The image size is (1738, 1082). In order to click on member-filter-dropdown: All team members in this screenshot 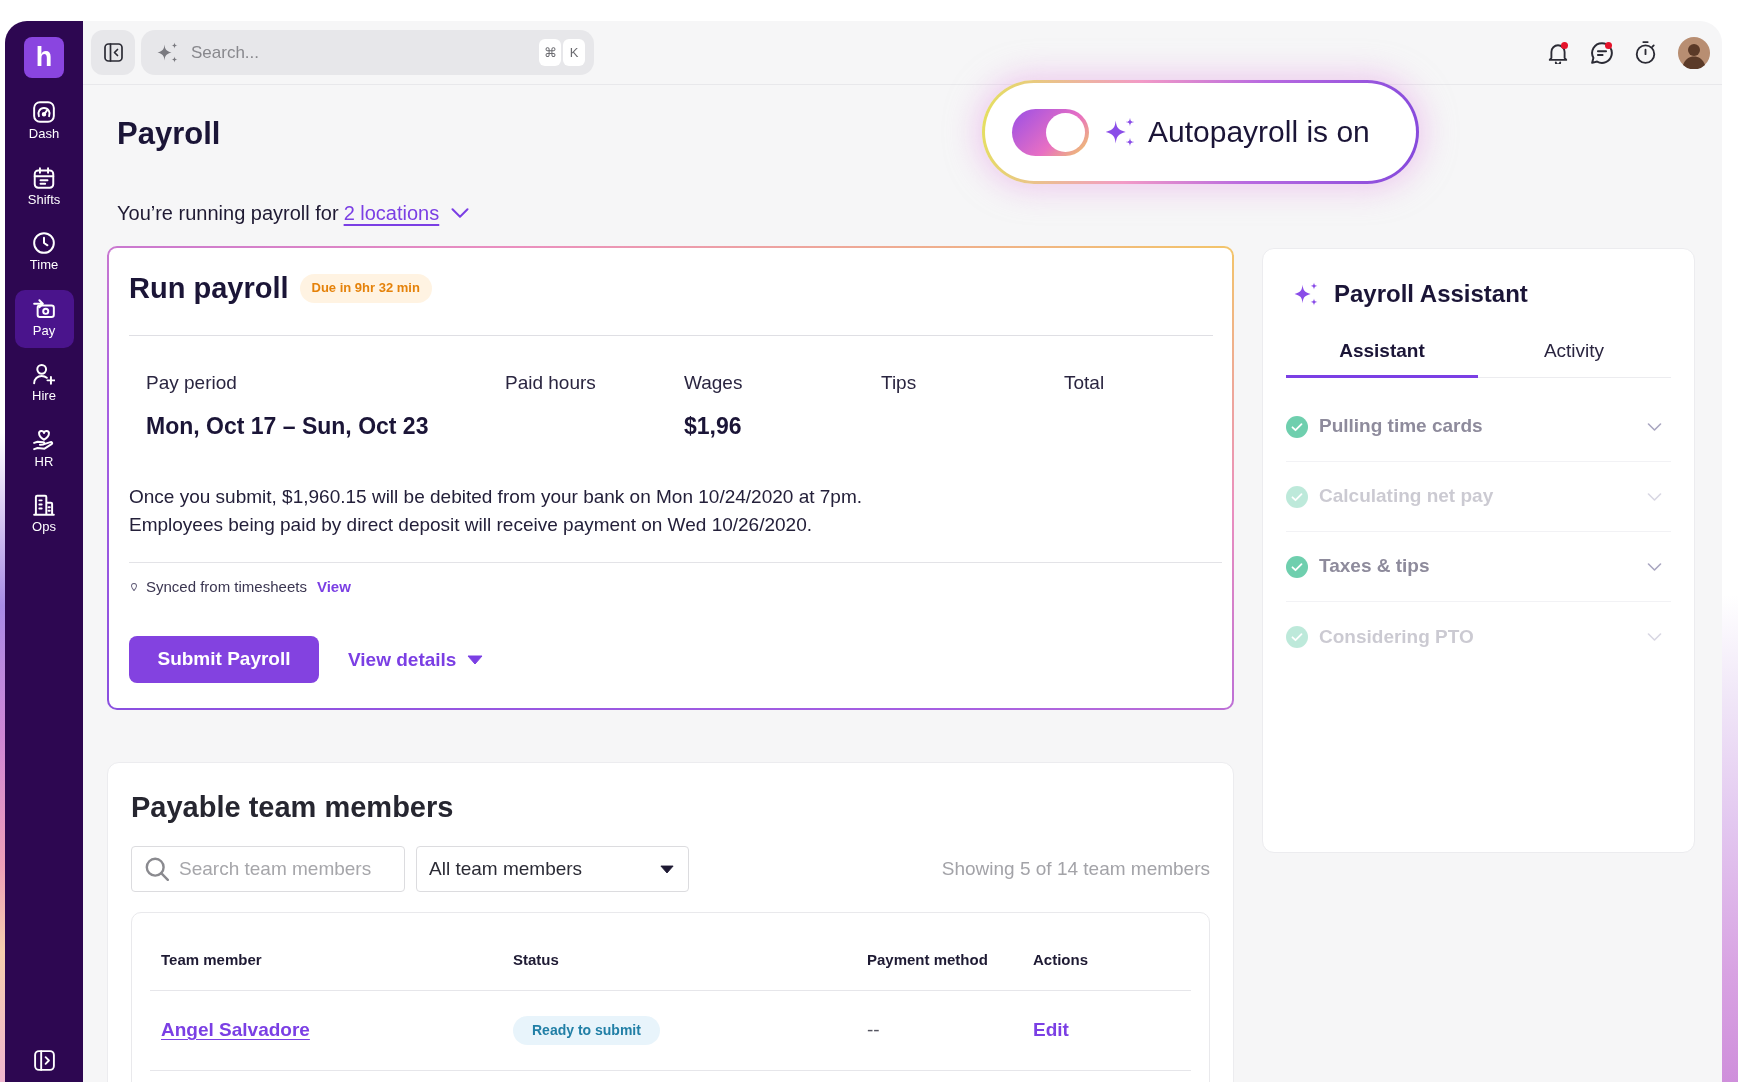, I will do `click(552, 869)`.